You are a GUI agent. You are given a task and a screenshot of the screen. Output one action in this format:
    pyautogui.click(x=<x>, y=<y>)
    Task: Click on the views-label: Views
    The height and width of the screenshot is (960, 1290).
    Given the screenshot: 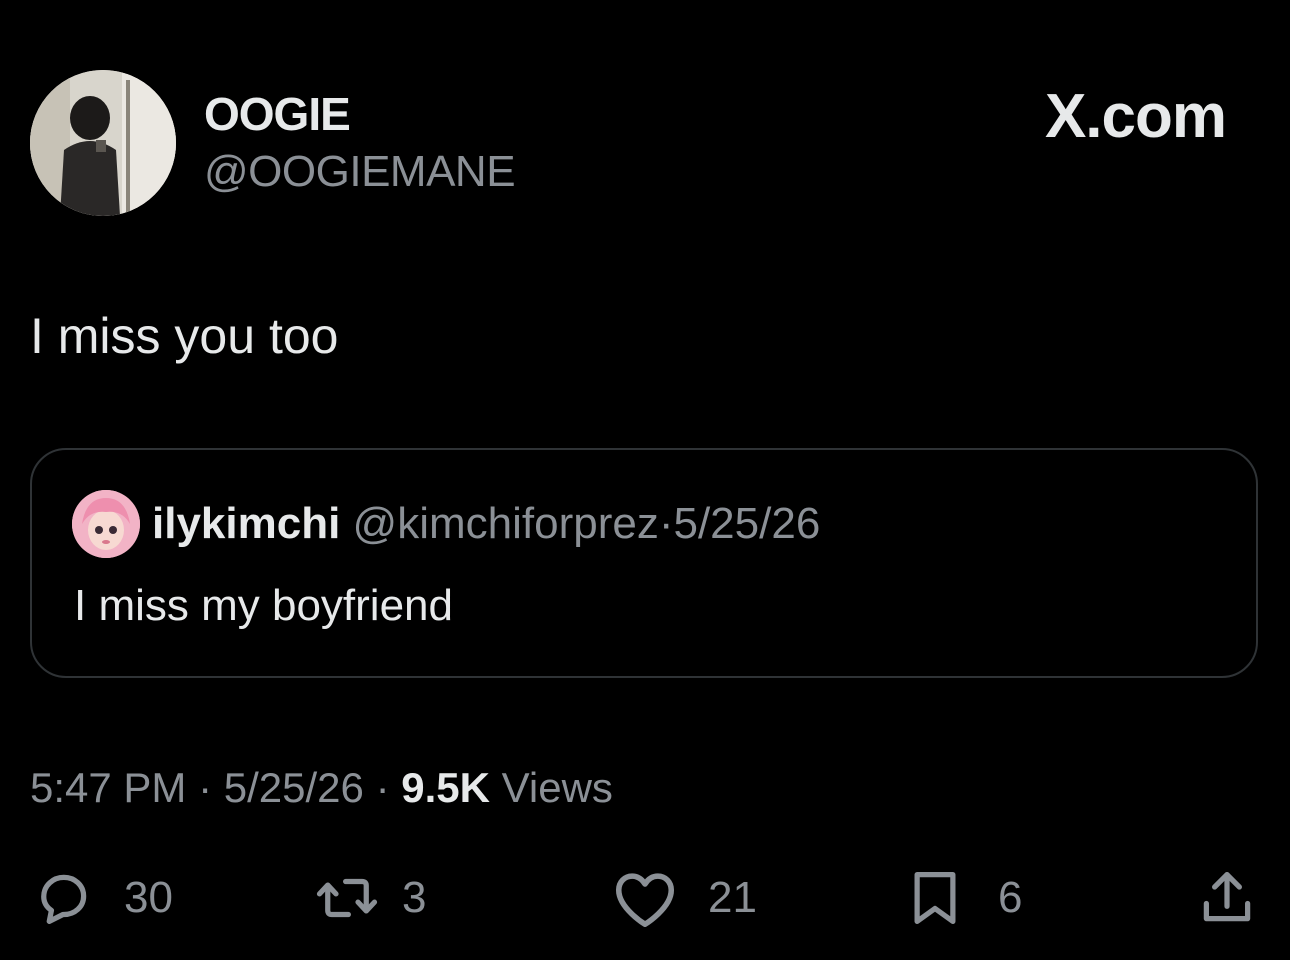 What is the action you would take?
    pyautogui.click(x=557, y=787)
    